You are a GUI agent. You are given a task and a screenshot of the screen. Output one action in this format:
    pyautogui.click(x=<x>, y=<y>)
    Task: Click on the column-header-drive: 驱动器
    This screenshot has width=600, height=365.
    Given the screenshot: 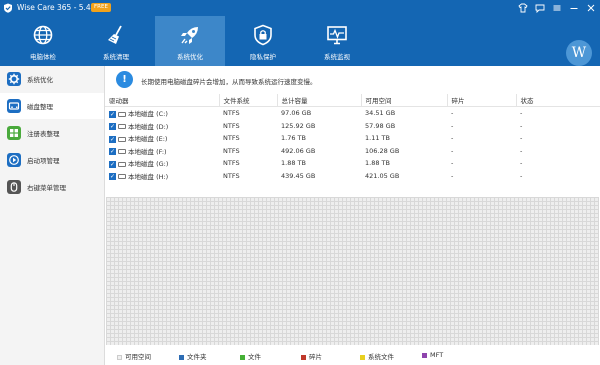 What is the action you would take?
    pyautogui.click(x=162, y=100)
    